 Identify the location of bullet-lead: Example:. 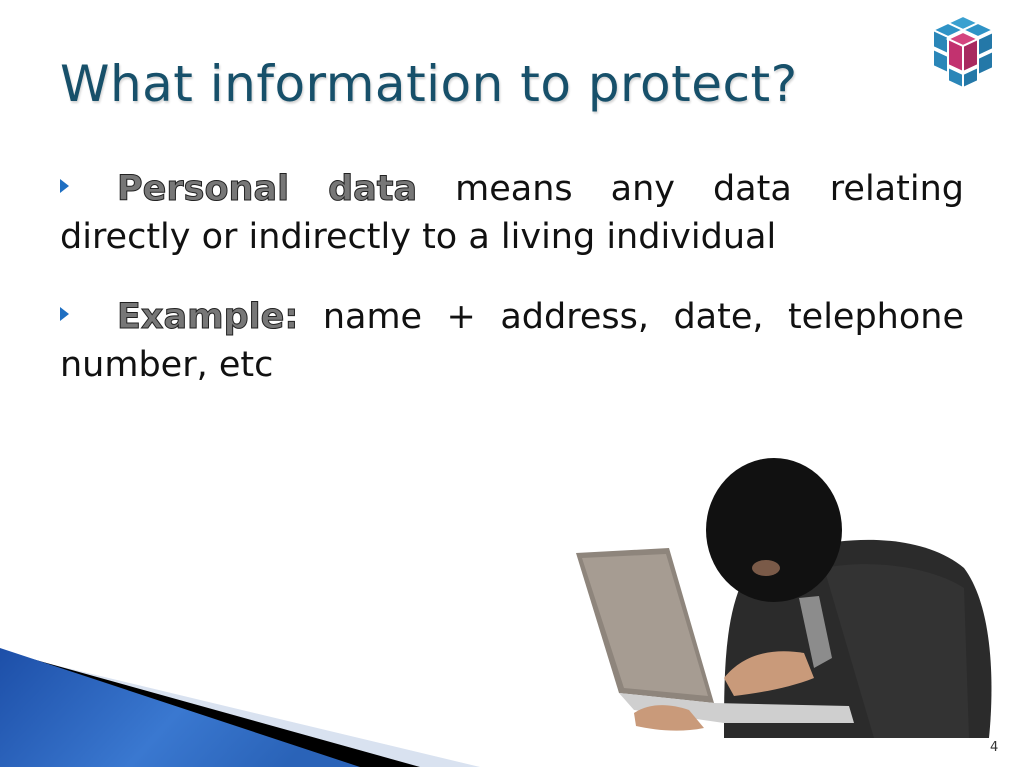
(207, 317).